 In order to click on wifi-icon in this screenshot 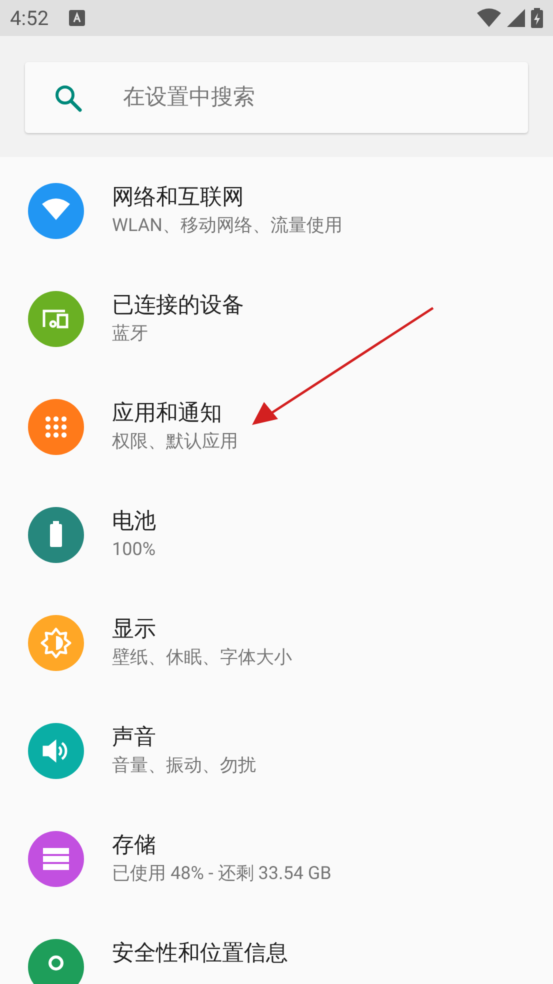, I will do `click(489, 18)`.